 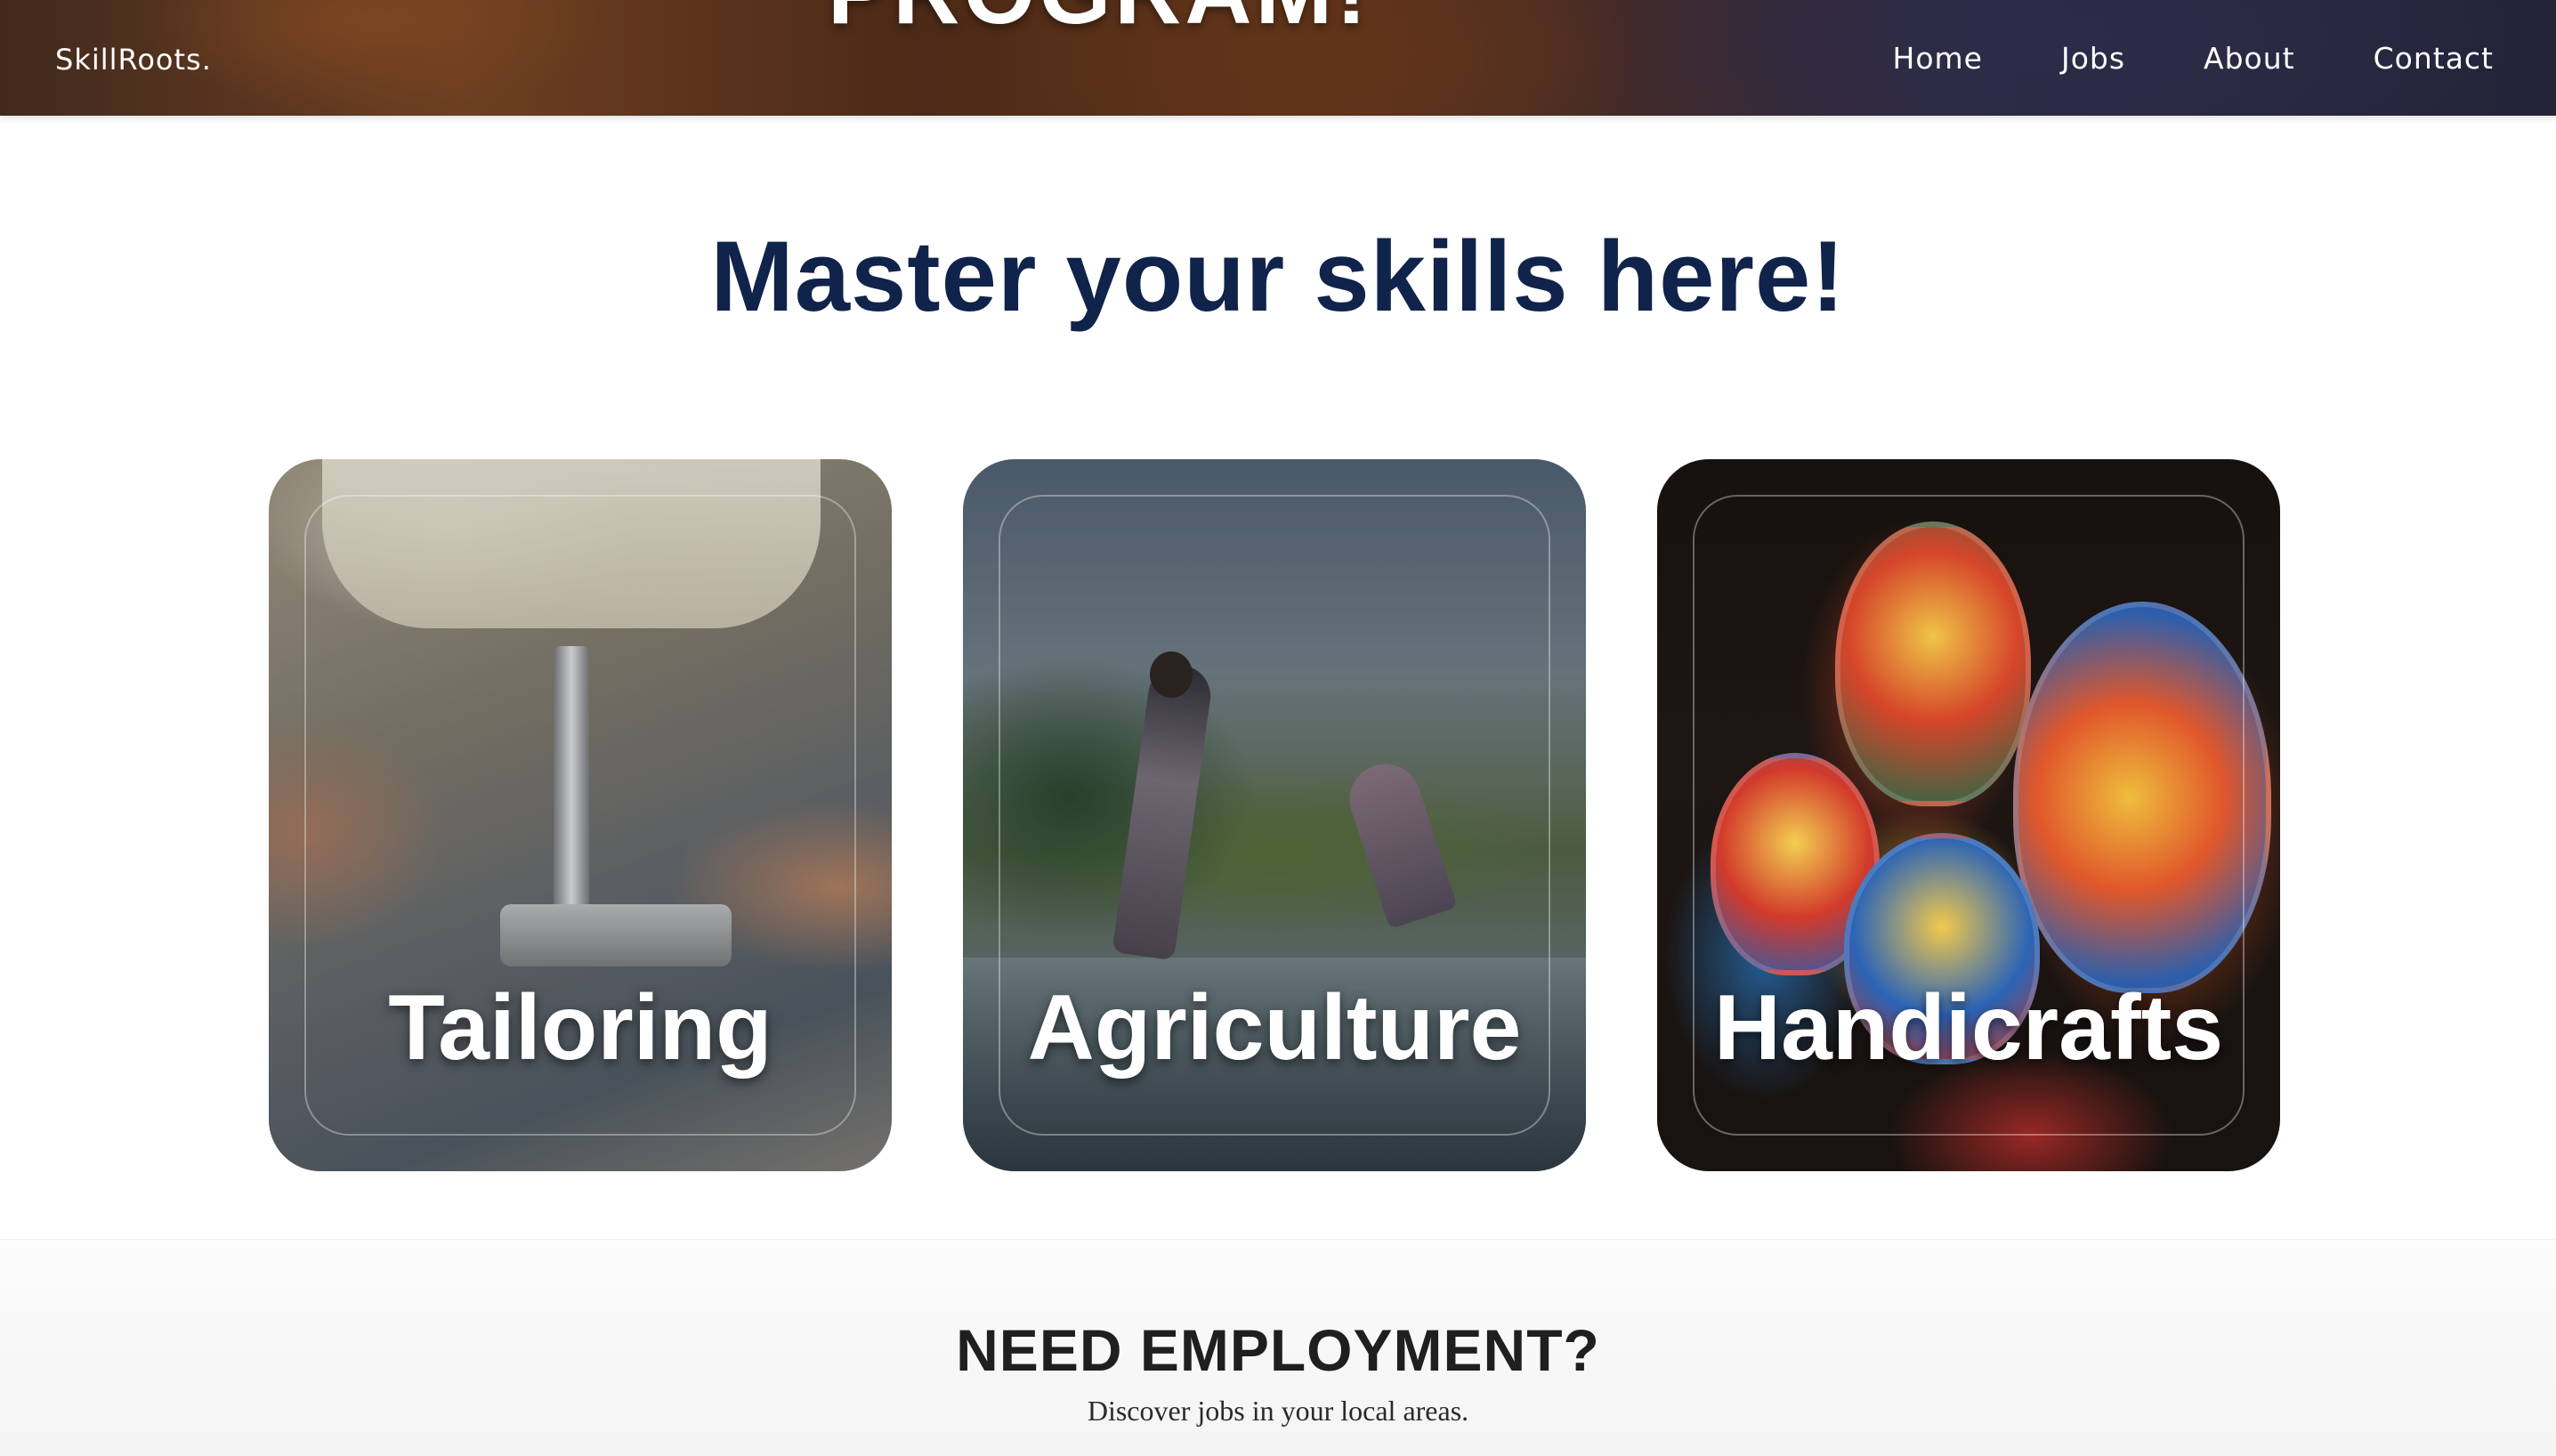 What do you see at coordinates (2249, 58) in the screenshot?
I see `nav-link-about: About` at bounding box center [2249, 58].